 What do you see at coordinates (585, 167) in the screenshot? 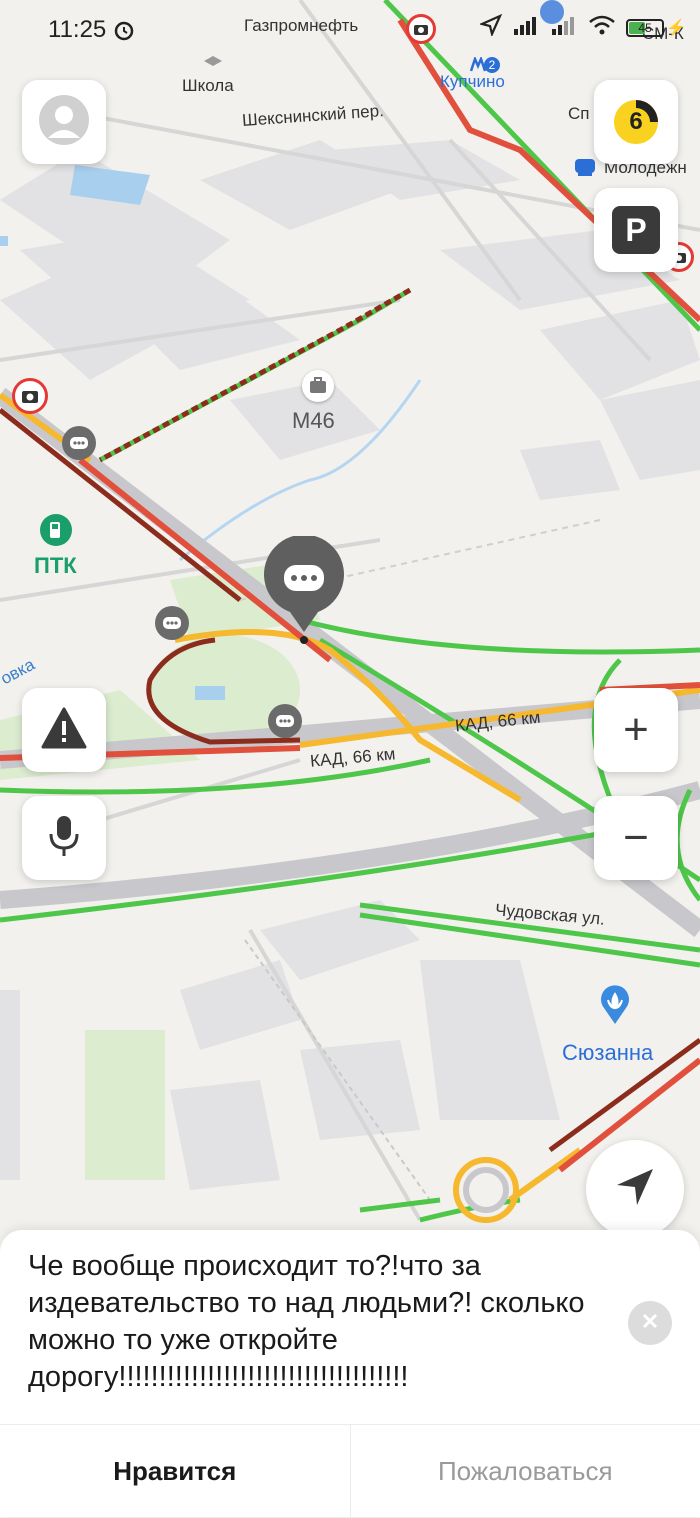
I see `metro-station-icon` at bounding box center [585, 167].